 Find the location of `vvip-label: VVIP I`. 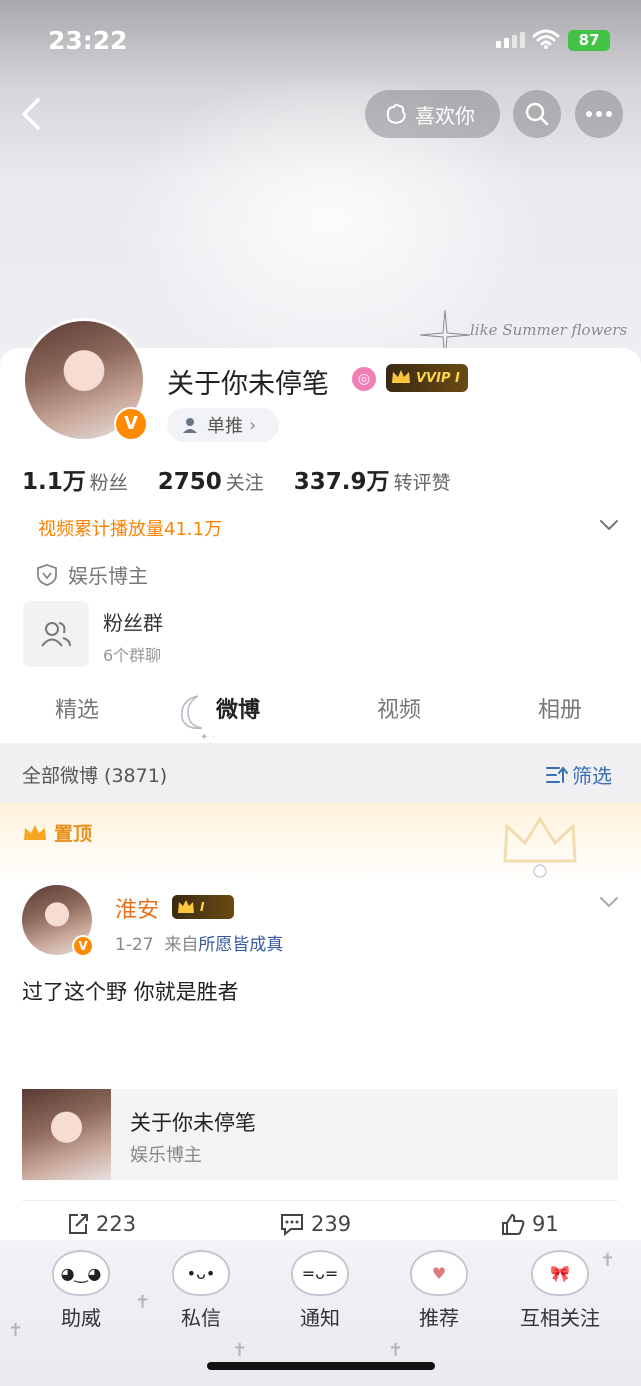

vvip-label: VVIP I is located at coordinates (438, 378).